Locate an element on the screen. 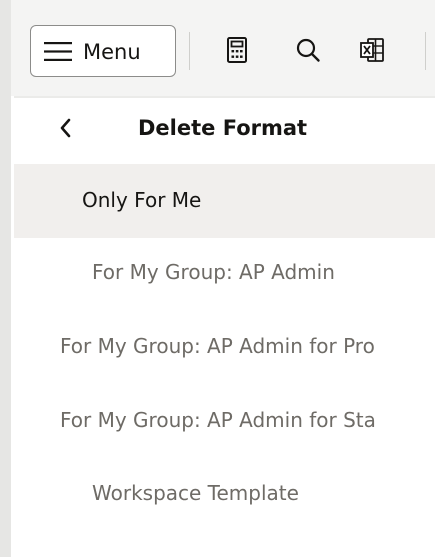 Image resolution: width=435 pixels, height=557 pixels. menu-item-label: Only For Me is located at coordinates (142, 200).